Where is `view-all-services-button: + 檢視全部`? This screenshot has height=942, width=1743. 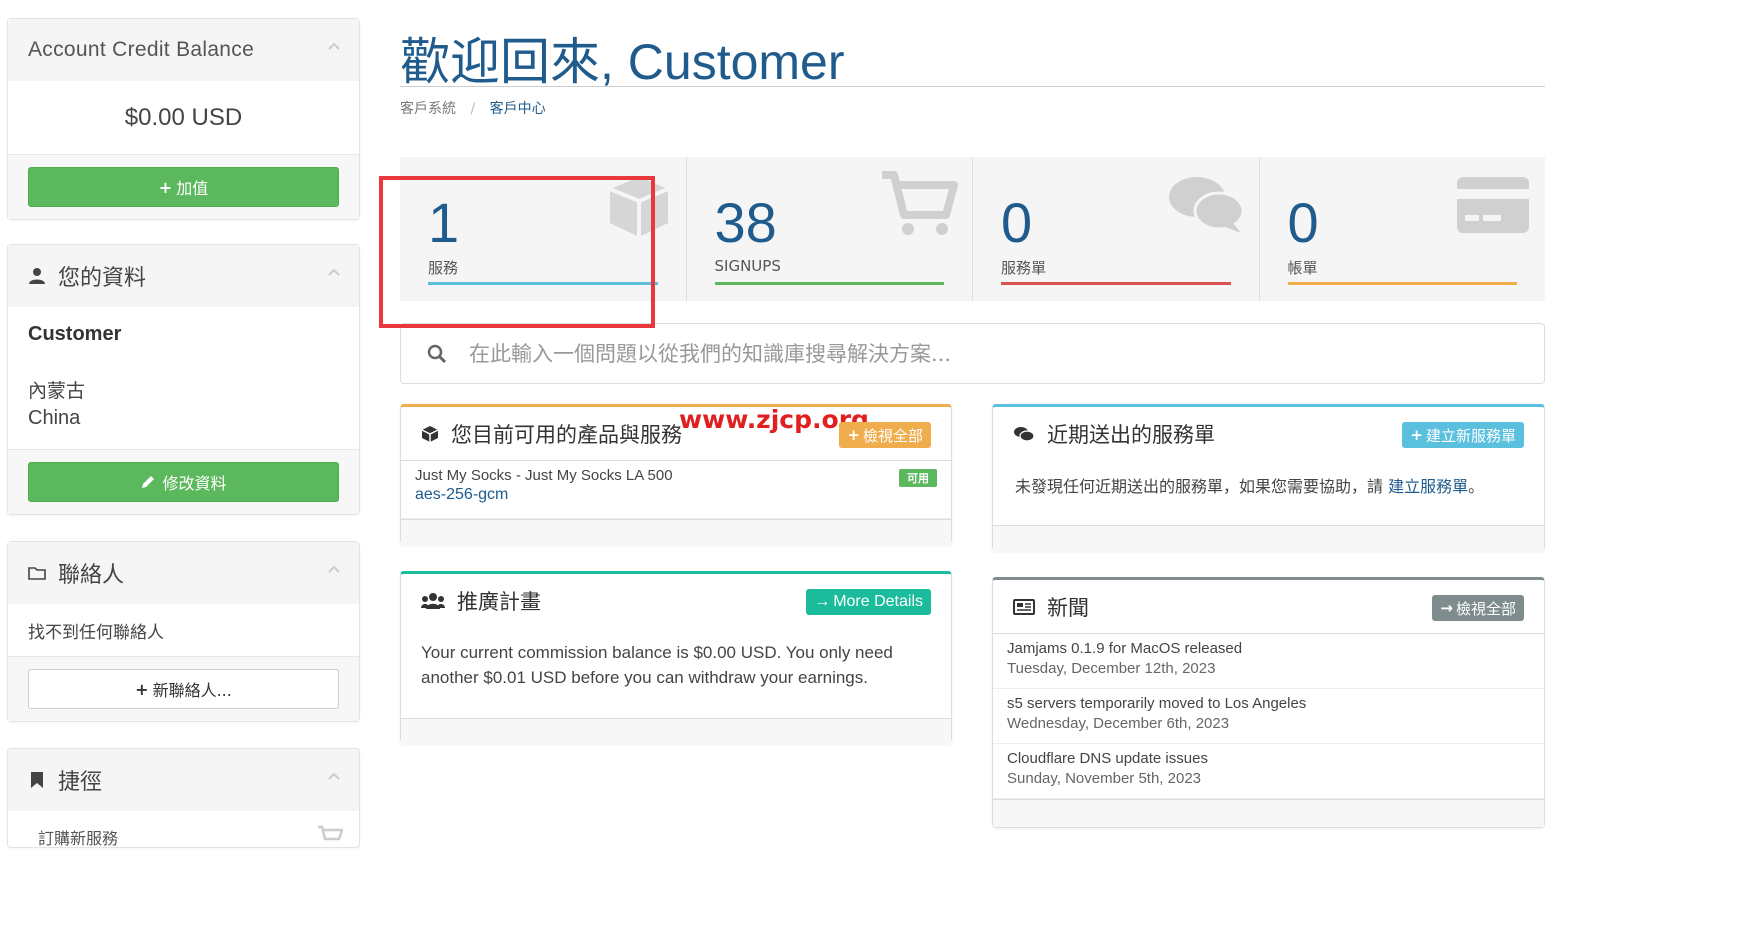 view-all-services-button: + 檢視全部 is located at coordinates (885, 435).